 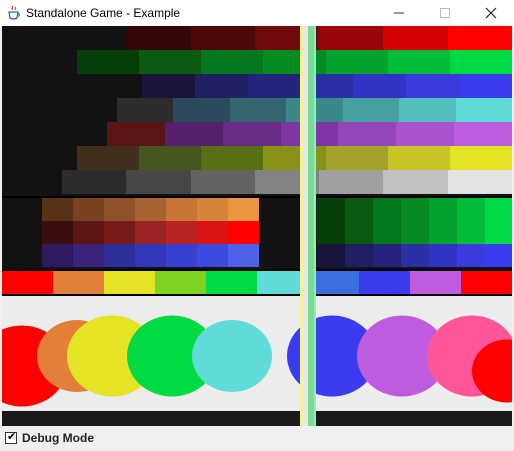 What do you see at coordinates (257, 418) in the screenshot?
I see `ground-shadow` at bounding box center [257, 418].